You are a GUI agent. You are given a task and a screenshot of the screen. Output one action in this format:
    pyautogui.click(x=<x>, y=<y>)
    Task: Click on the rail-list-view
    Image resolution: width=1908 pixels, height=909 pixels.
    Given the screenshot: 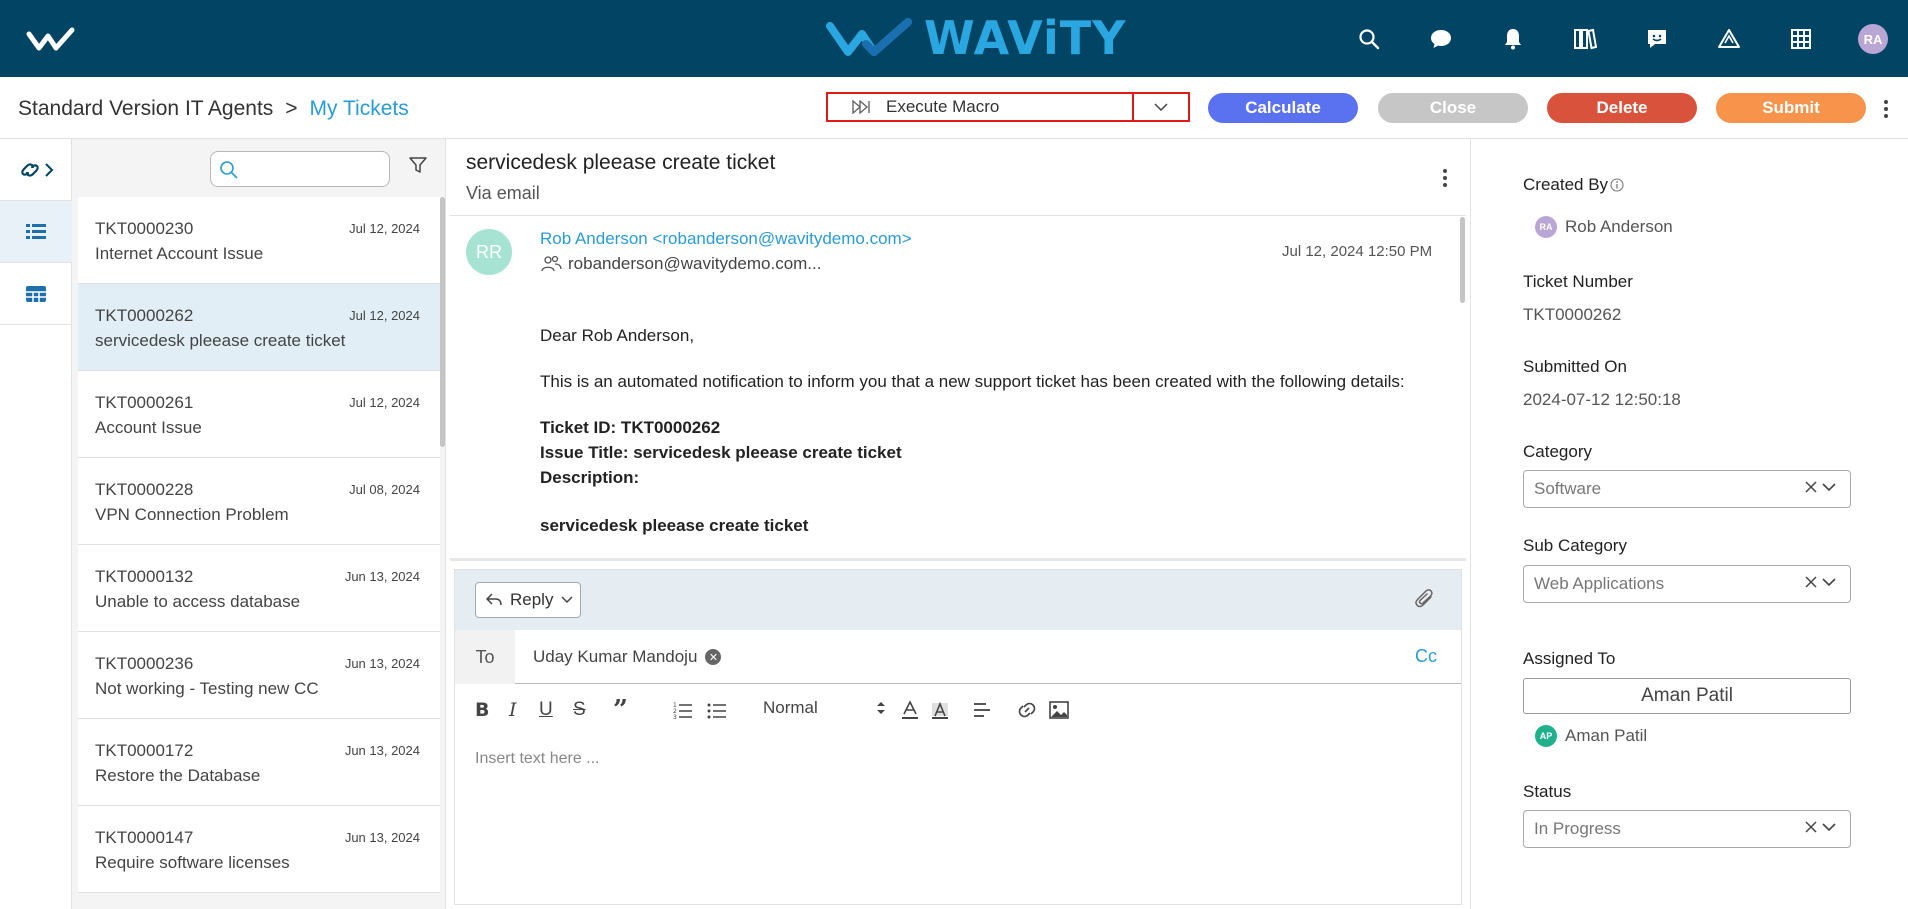 What is the action you would take?
    pyautogui.click(x=36, y=232)
    